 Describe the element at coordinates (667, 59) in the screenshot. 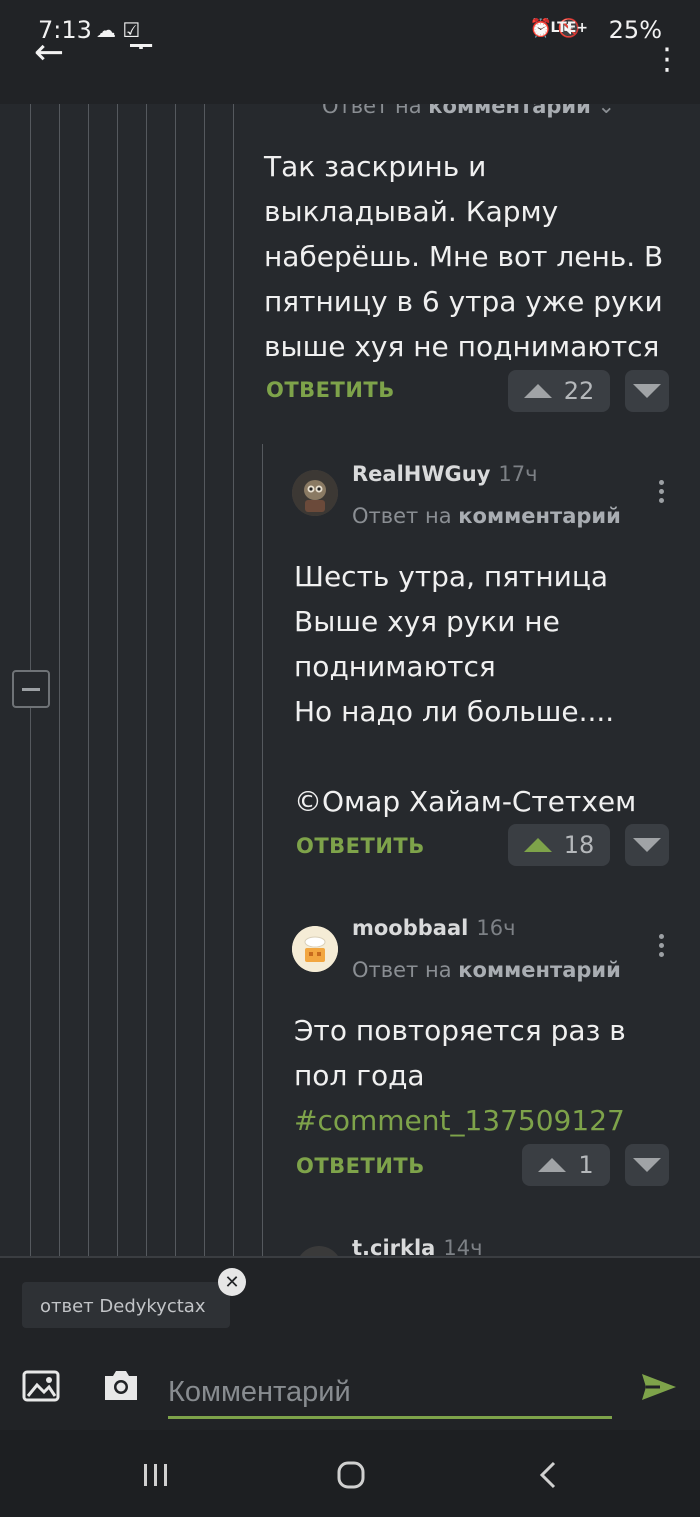

I see `more-options-icon: ⋮` at that location.